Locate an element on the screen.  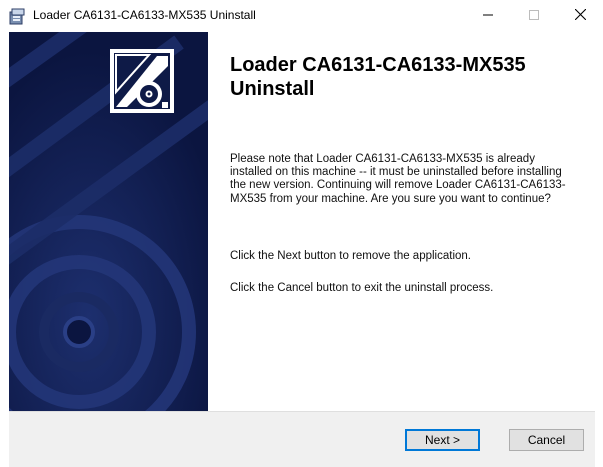
minimize-icon is located at coordinates (488, 16).